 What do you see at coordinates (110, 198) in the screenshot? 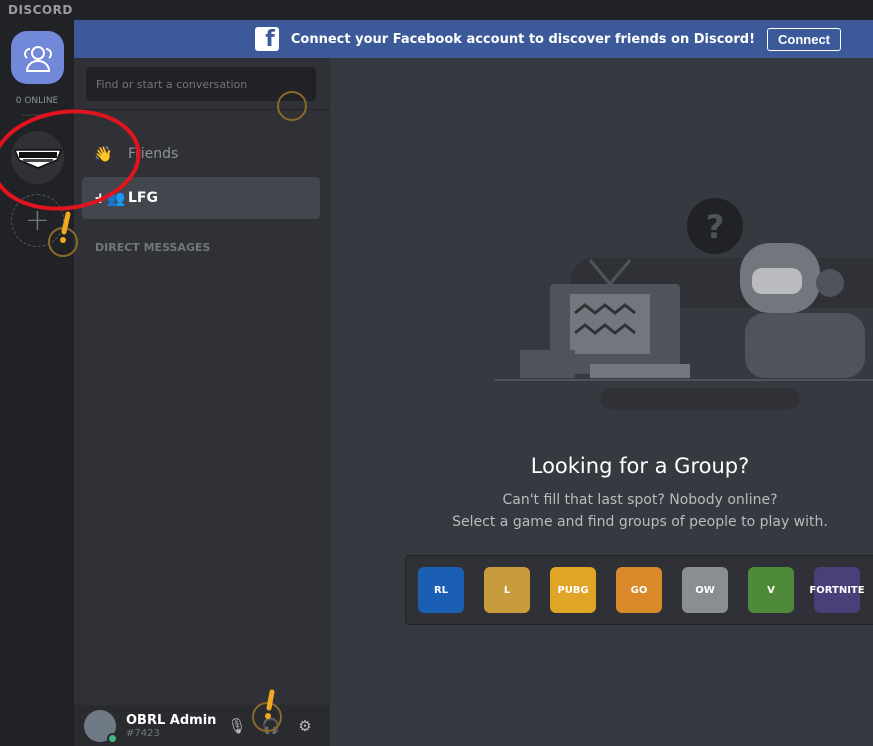
I see `add-group-icon: +👥` at bounding box center [110, 198].